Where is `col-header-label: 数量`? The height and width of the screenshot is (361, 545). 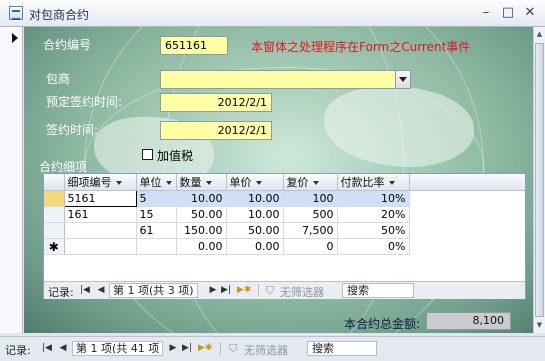
col-header-label: 数量 is located at coordinates (190, 182).